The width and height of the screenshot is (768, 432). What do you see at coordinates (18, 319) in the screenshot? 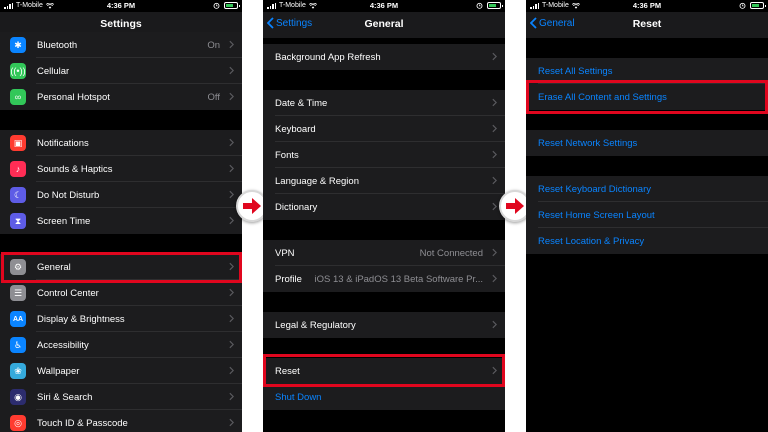
I see `display-icon: AA` at bounding box center [18, 319].